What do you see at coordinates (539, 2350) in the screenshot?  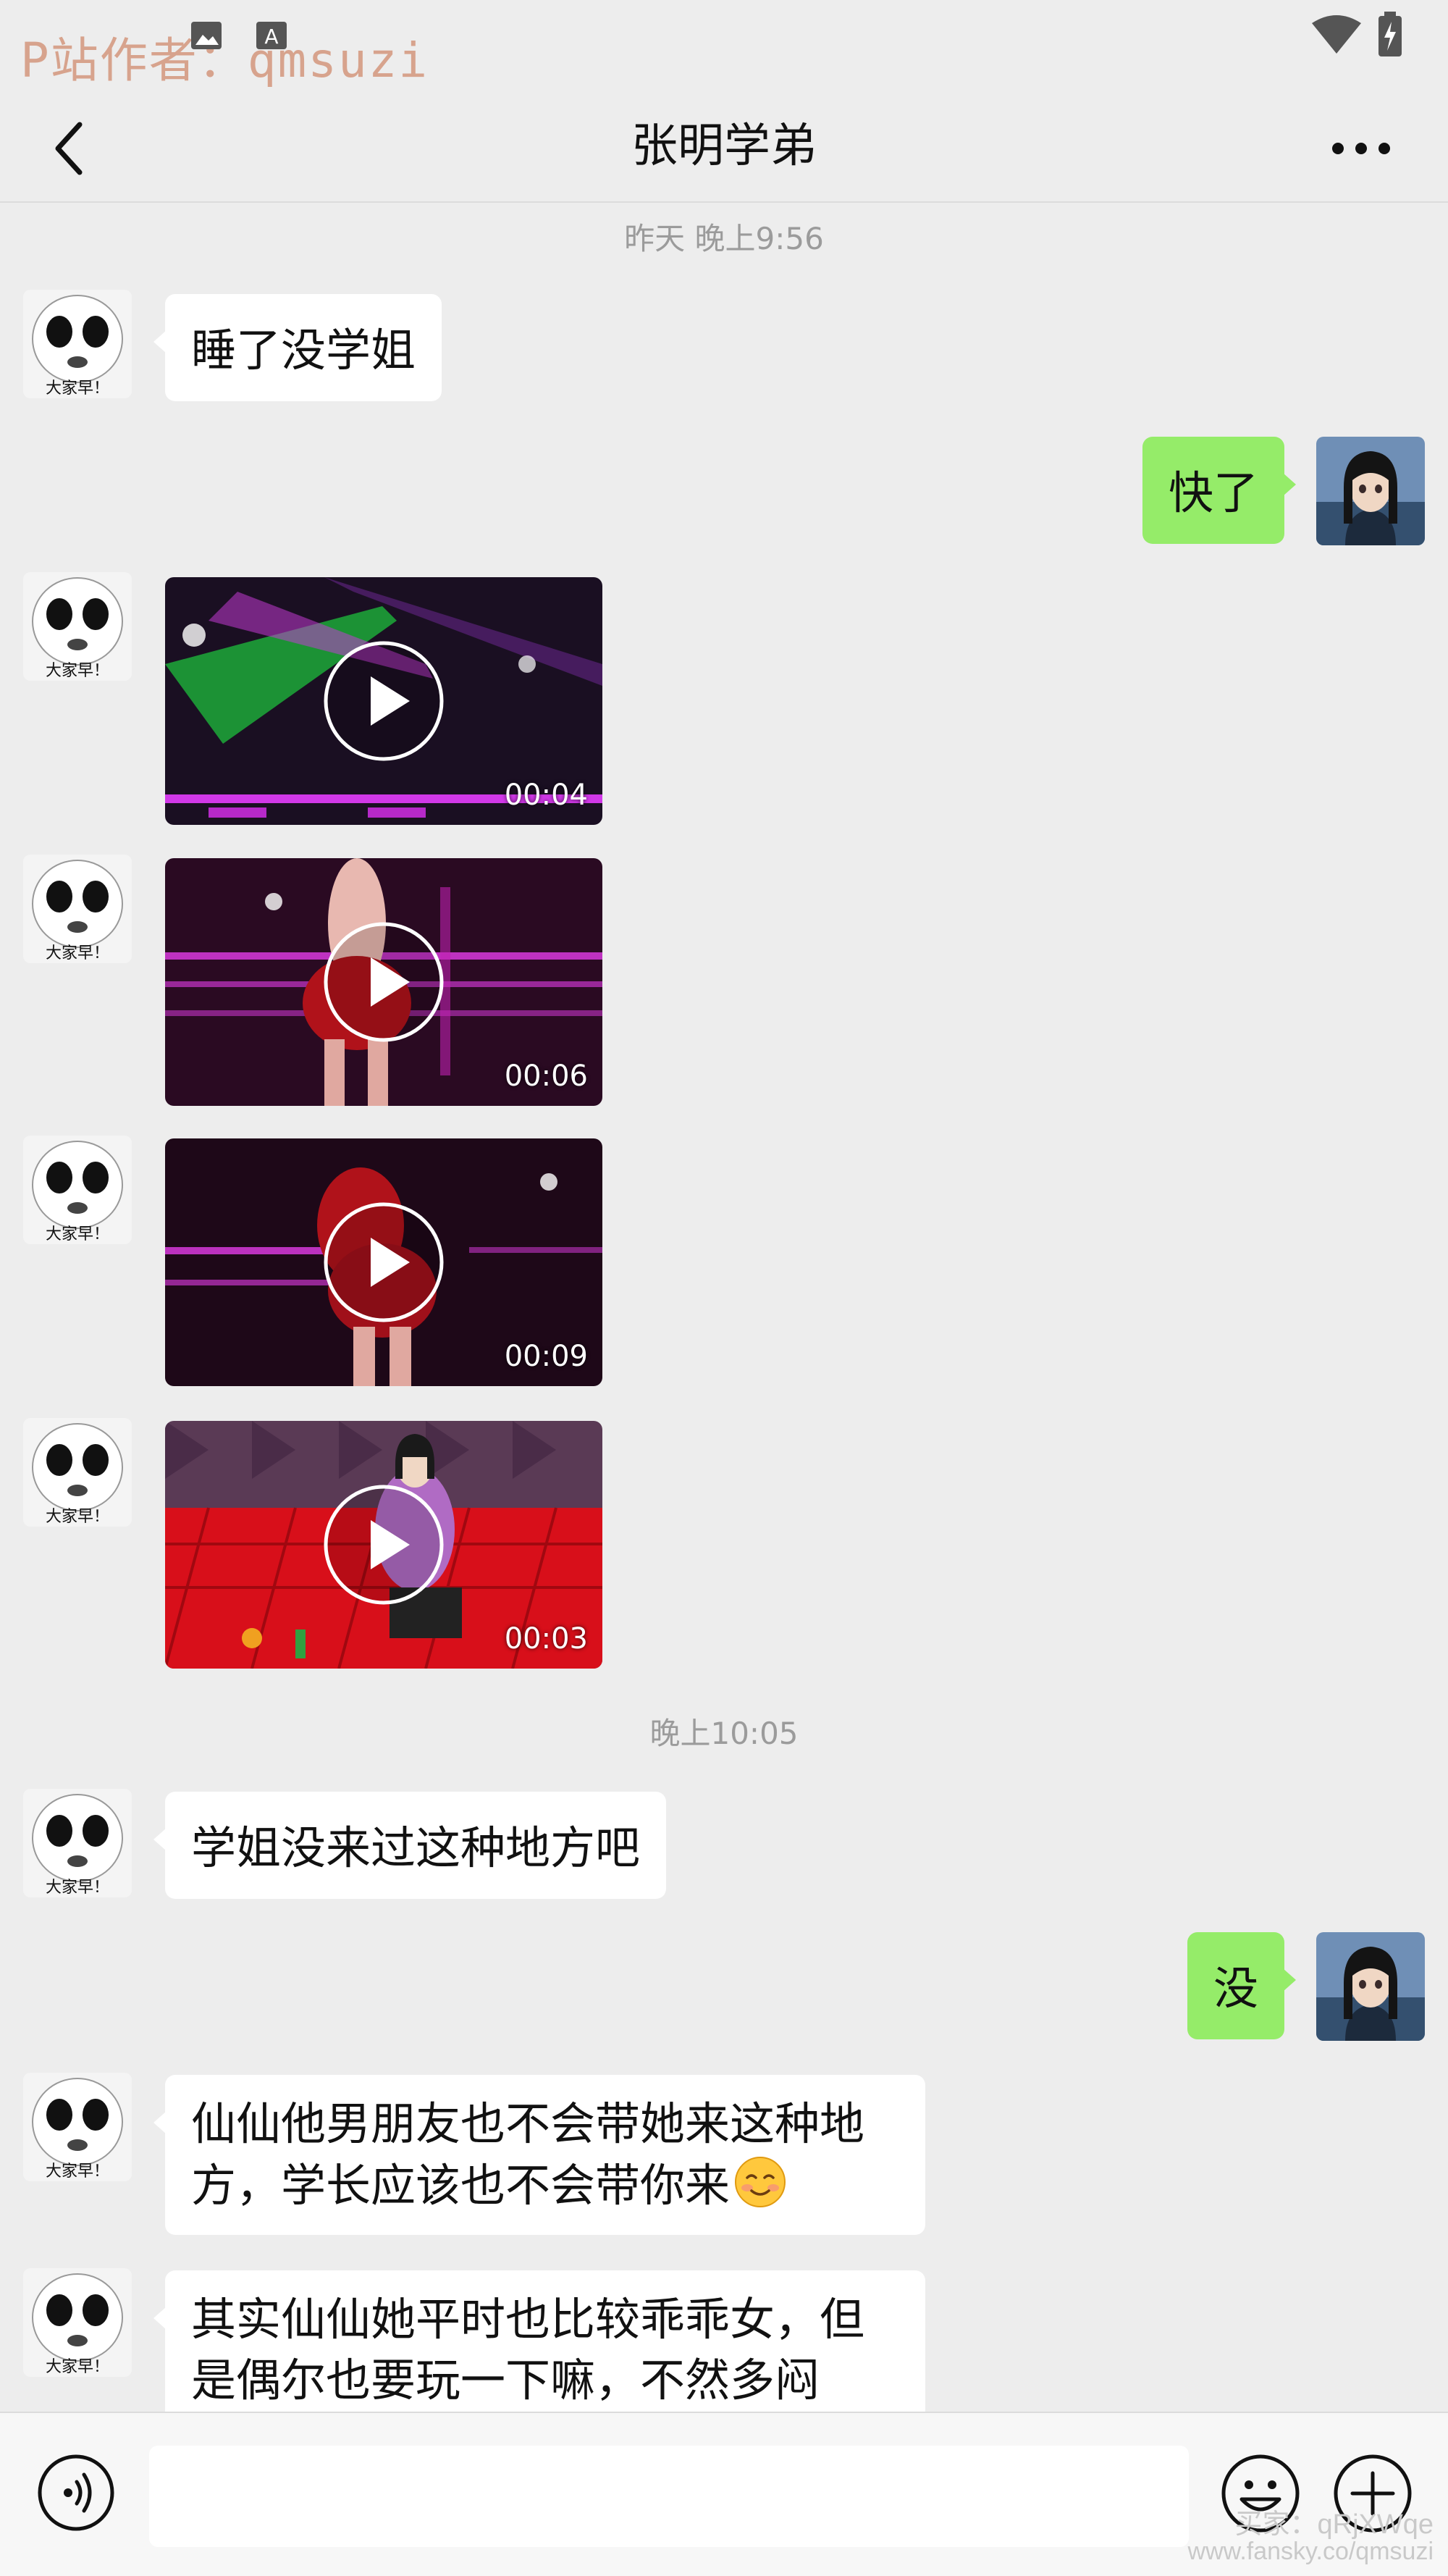 I see `message-bubble-incoming: 其实仙仙她平时也比较乖乖女，但 是偶尔也要玩一下嘛，不然多闷` at bounding box center [539, 2350].